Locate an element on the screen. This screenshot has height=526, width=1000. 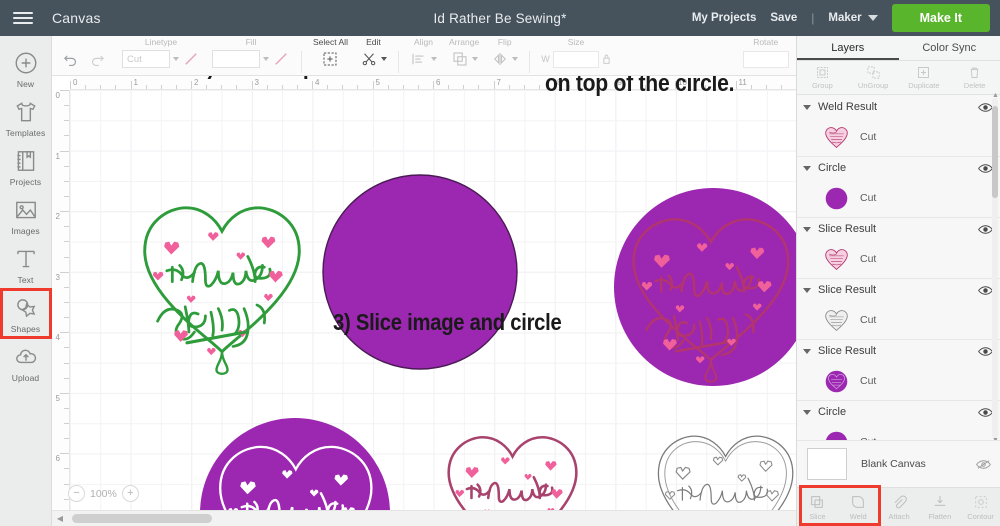
toolbar-group-size: Size W is located at coordinates (576, 55).